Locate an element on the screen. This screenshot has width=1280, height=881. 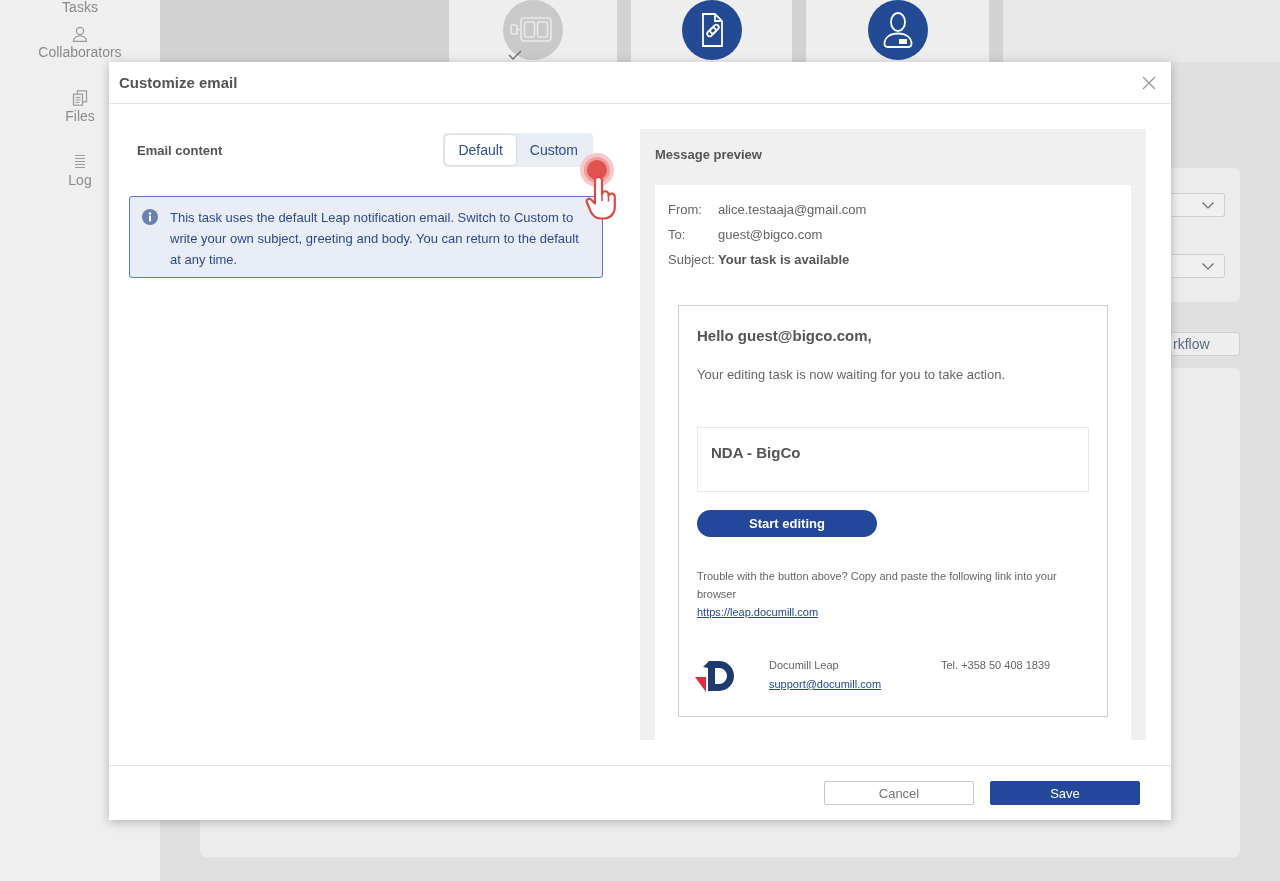
url-link: https://leap.documill.com is located at coordinates (758, 612).